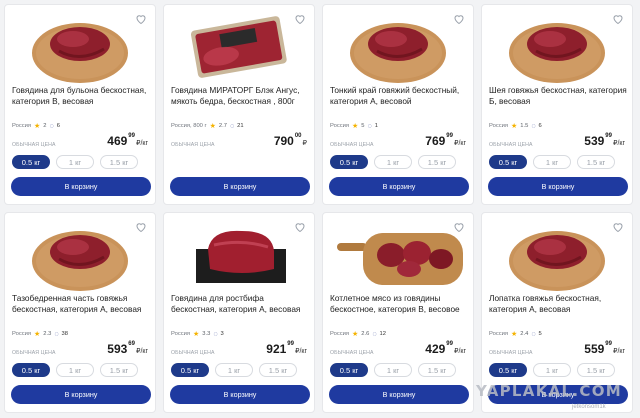 Image resolution: width=640 pixels, height=418 pixels. I want to click on product-meta: Россия ★ 2.6 ◌ 12, so click(358, 334).